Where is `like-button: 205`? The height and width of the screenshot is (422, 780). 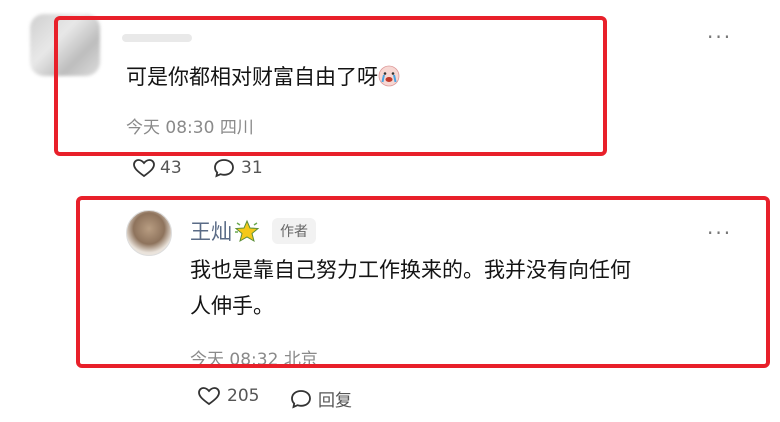
like-button: 205 is located at coordinates (228, 396).